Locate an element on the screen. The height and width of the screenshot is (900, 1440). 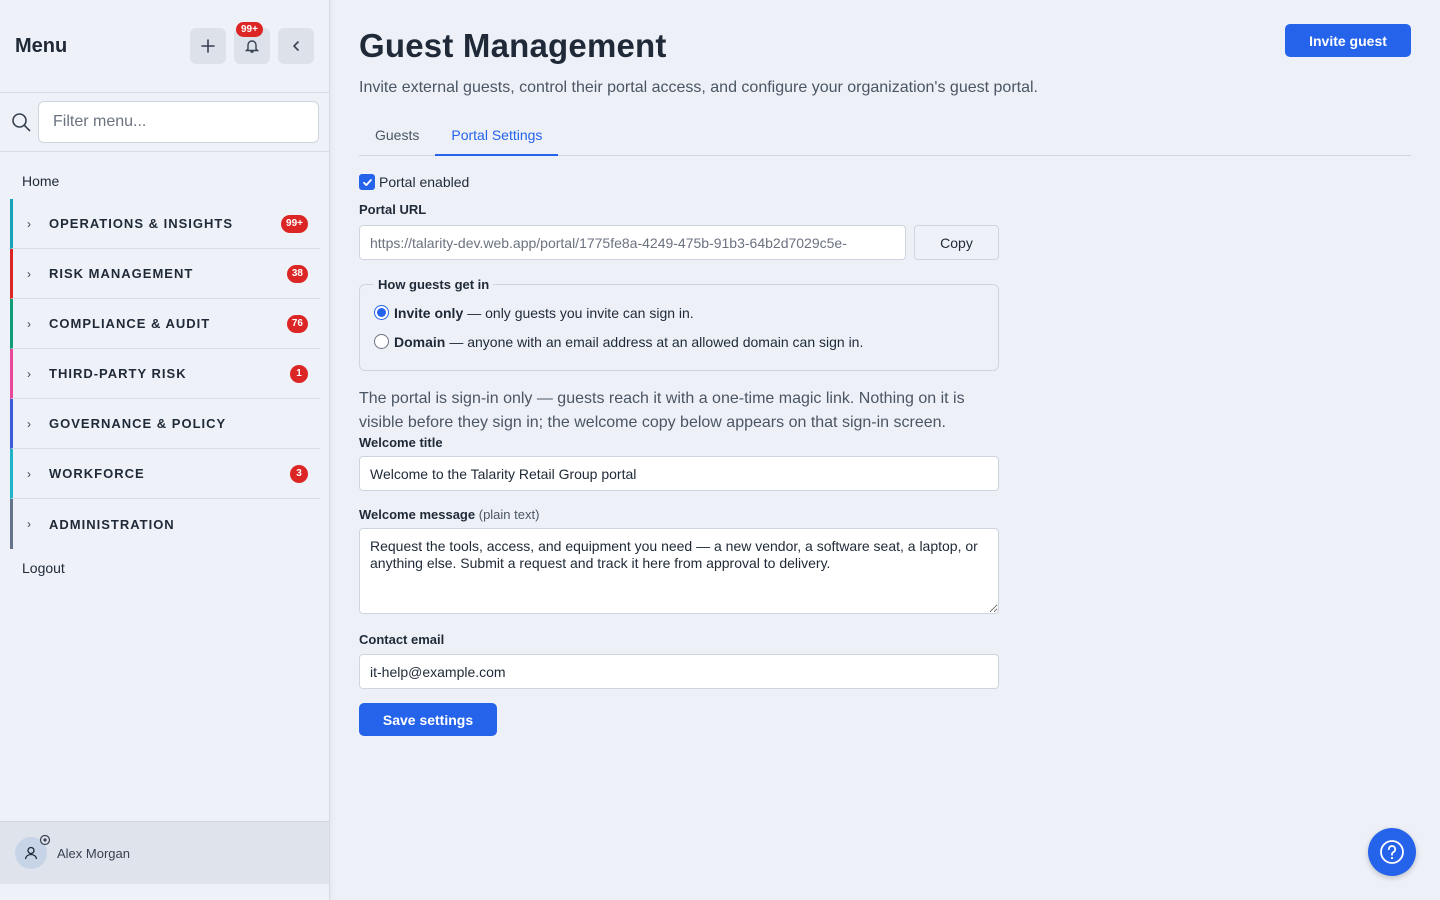
contact-email-label: Contact email is located at coordinates (402, 639).